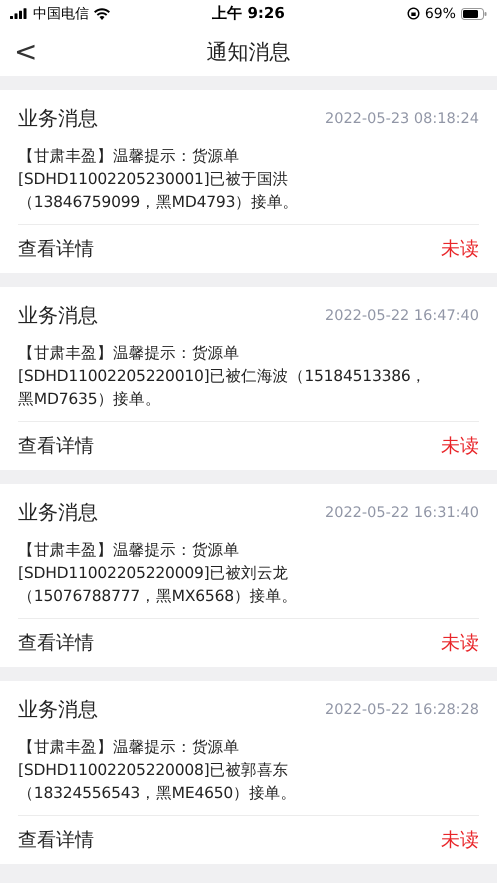 The height and width of the screenshot is (883, 497). What do you see at coordinates (159, 202) in the screenshot?
I see `message-text: （13846759099，黑MD4793）接单。` at bounding box center [159, 202].